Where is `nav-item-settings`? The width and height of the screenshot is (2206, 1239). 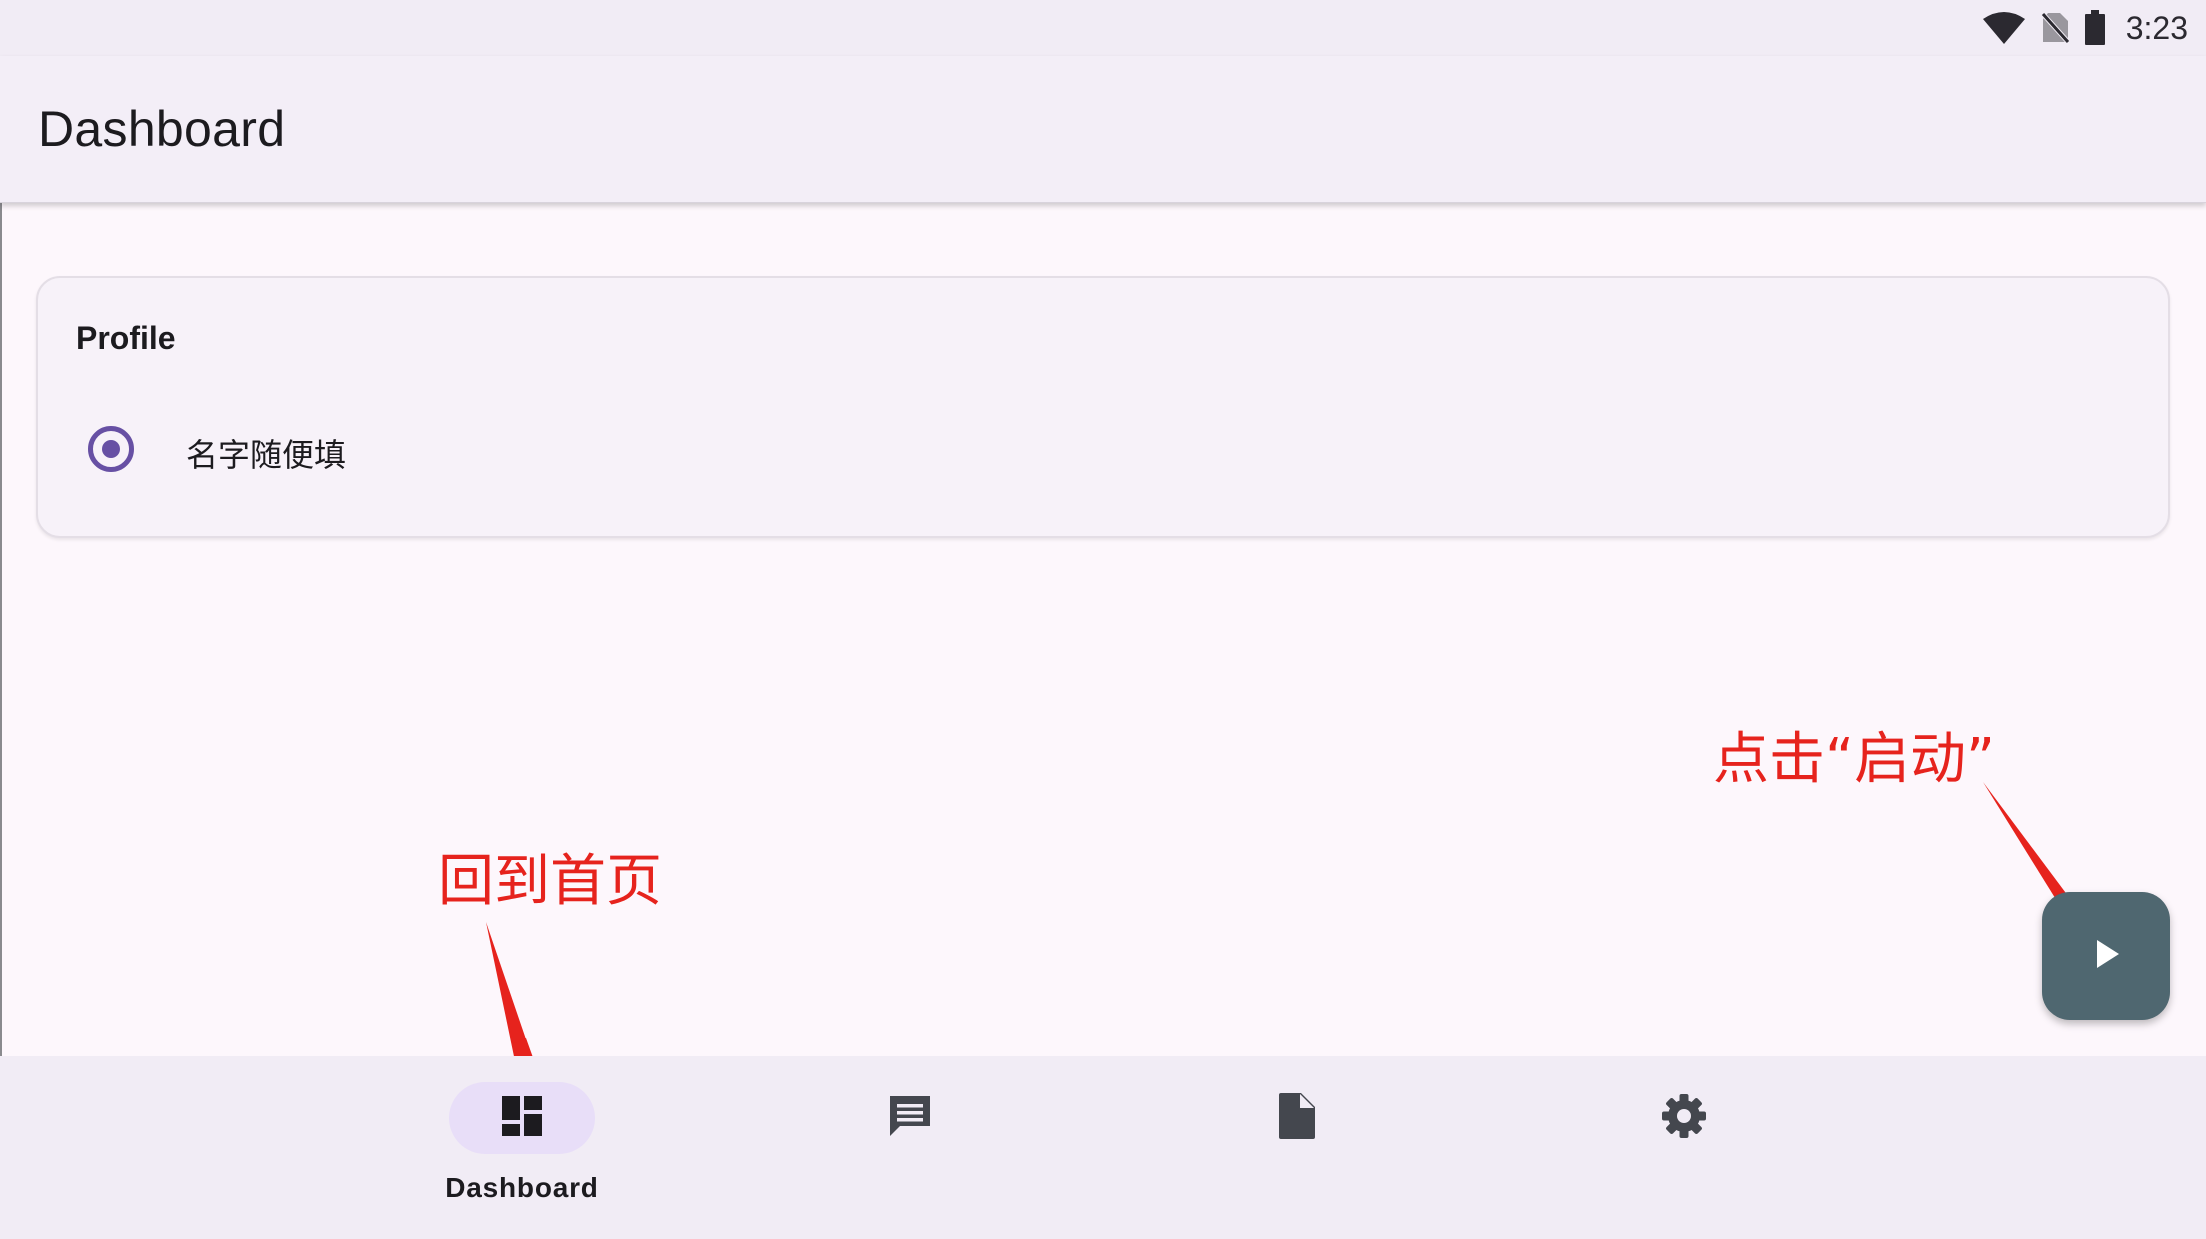
nav-item-settings is located at coordinates (1684, 1147).